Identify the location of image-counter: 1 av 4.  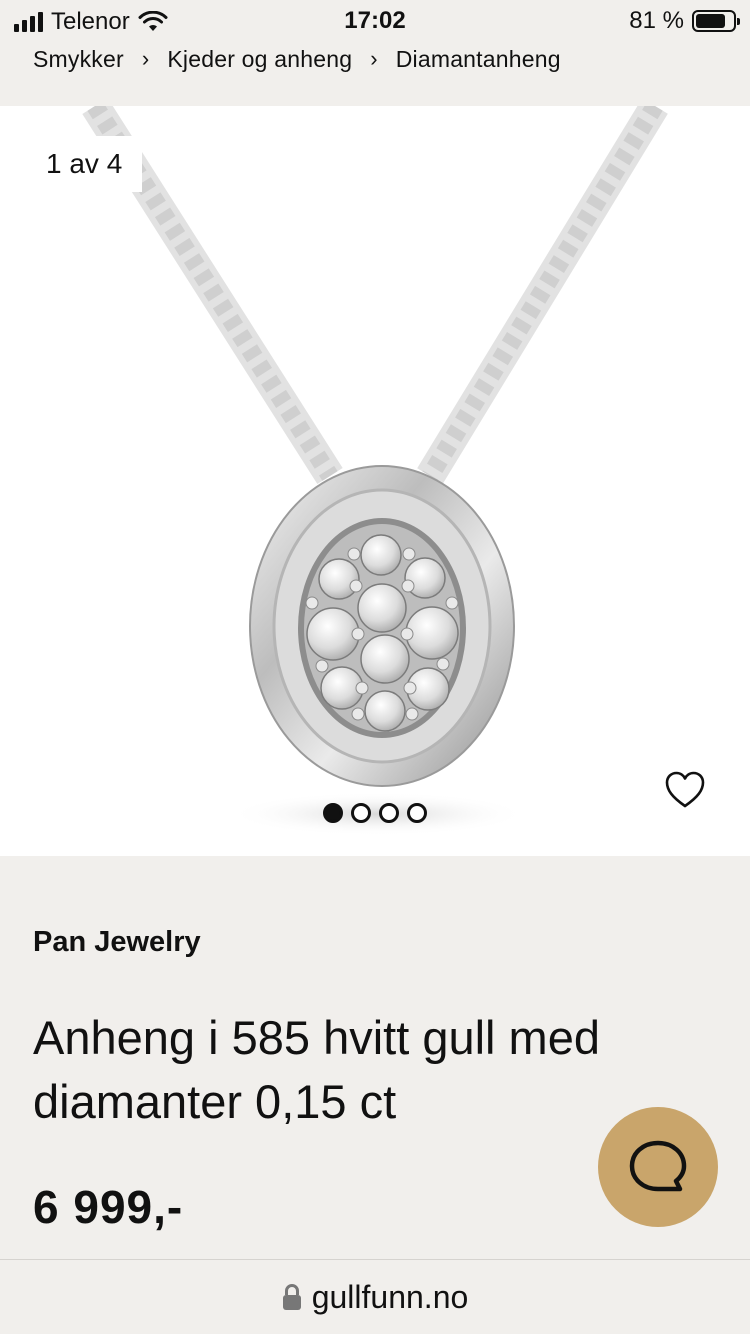
(84, 164).